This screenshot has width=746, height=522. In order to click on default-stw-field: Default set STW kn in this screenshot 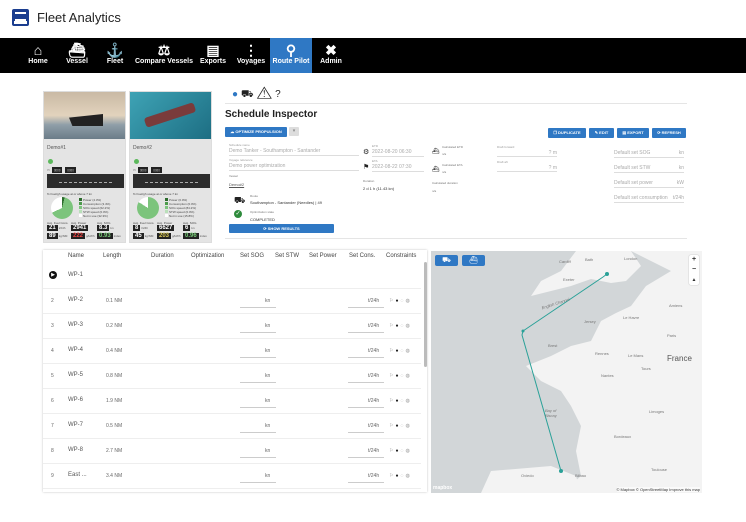, I will do `click(649, 168)`.